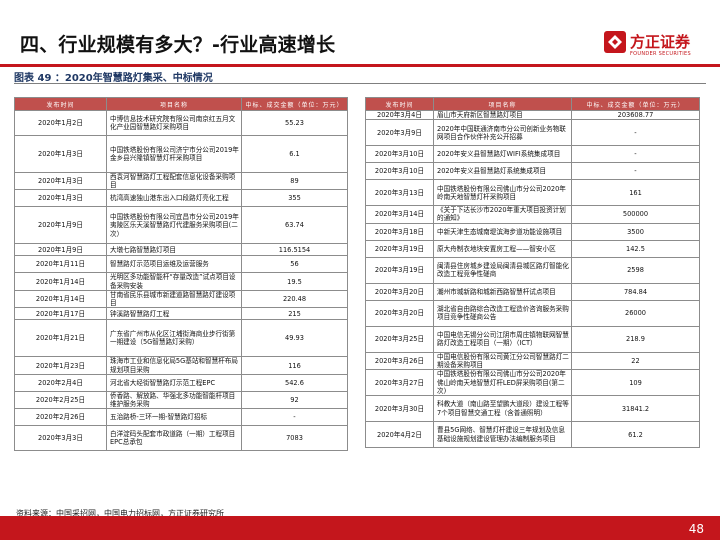 Image resolution: width=720 pixels, height=540 pixels. What do you see at coordinates (294, 400) in the screenshot?
I see `cell-amount: 92` at bounding box center [294, 400].